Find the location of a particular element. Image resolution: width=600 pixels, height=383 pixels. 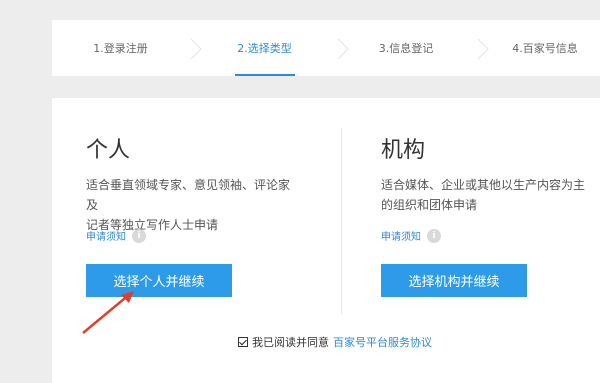

organization-notice-label: 申请须知 is located at coordinates (401, 237).